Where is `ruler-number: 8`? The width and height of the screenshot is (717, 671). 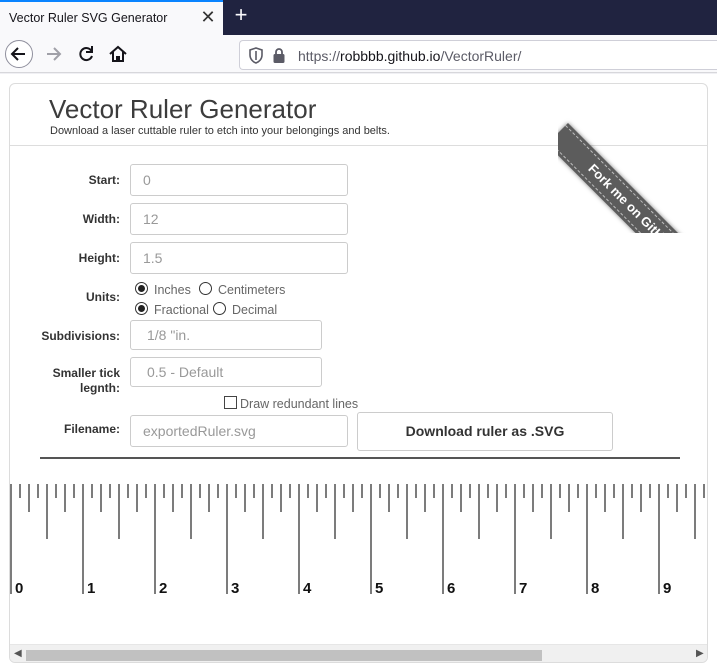 ruler-number: 8 is located at coordinates (595, 588).